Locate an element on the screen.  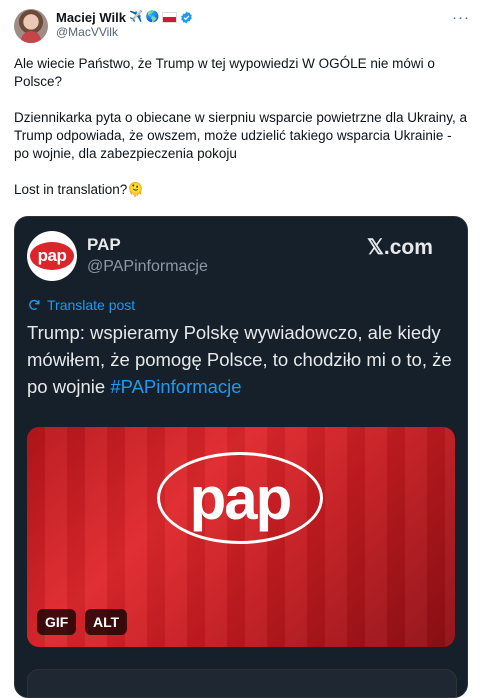
pap-logo: pap is located at coordinates (52, 256).